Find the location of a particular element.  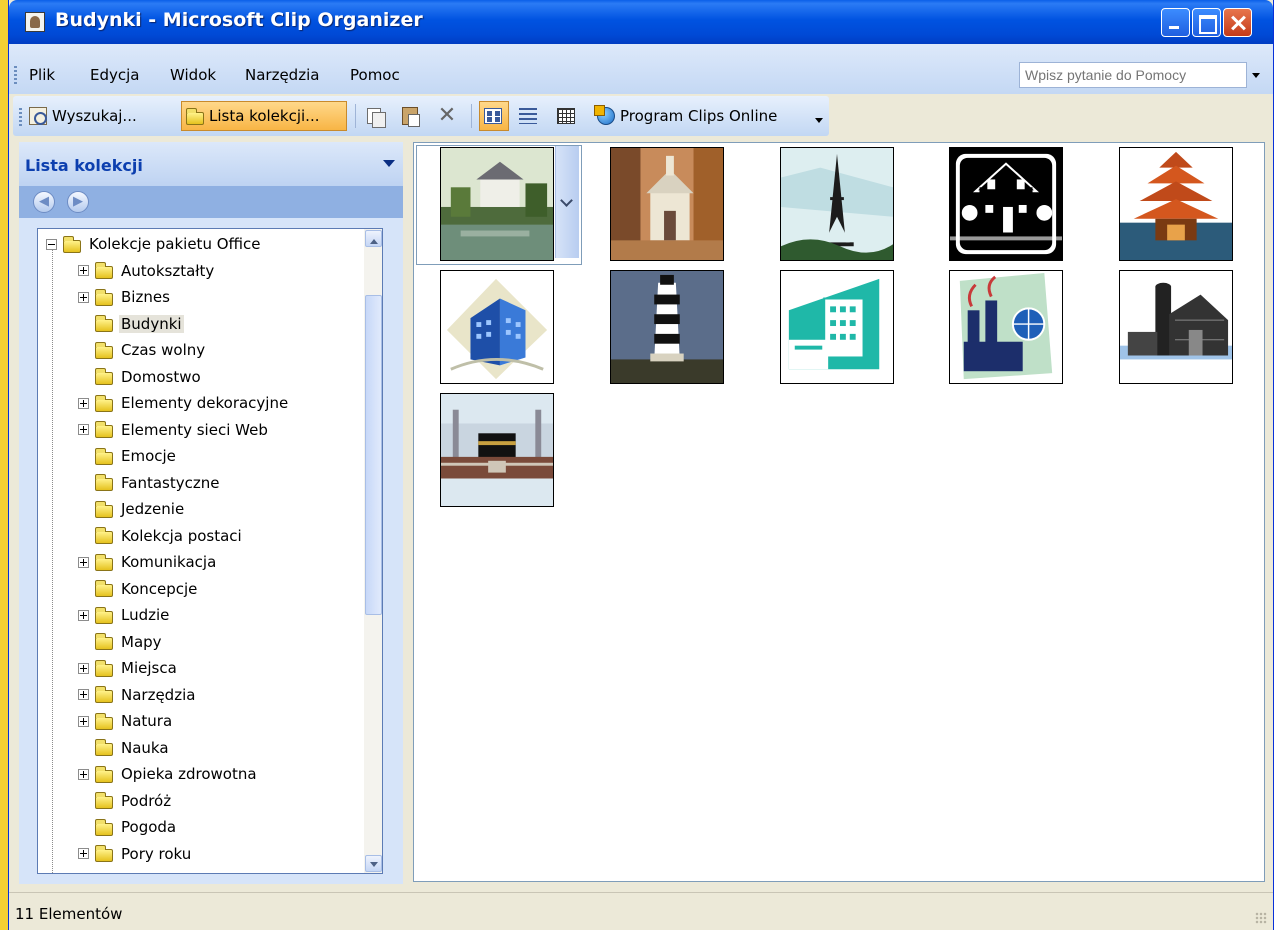

tree-item: Czas wolny is located at coordinates (142, 350).